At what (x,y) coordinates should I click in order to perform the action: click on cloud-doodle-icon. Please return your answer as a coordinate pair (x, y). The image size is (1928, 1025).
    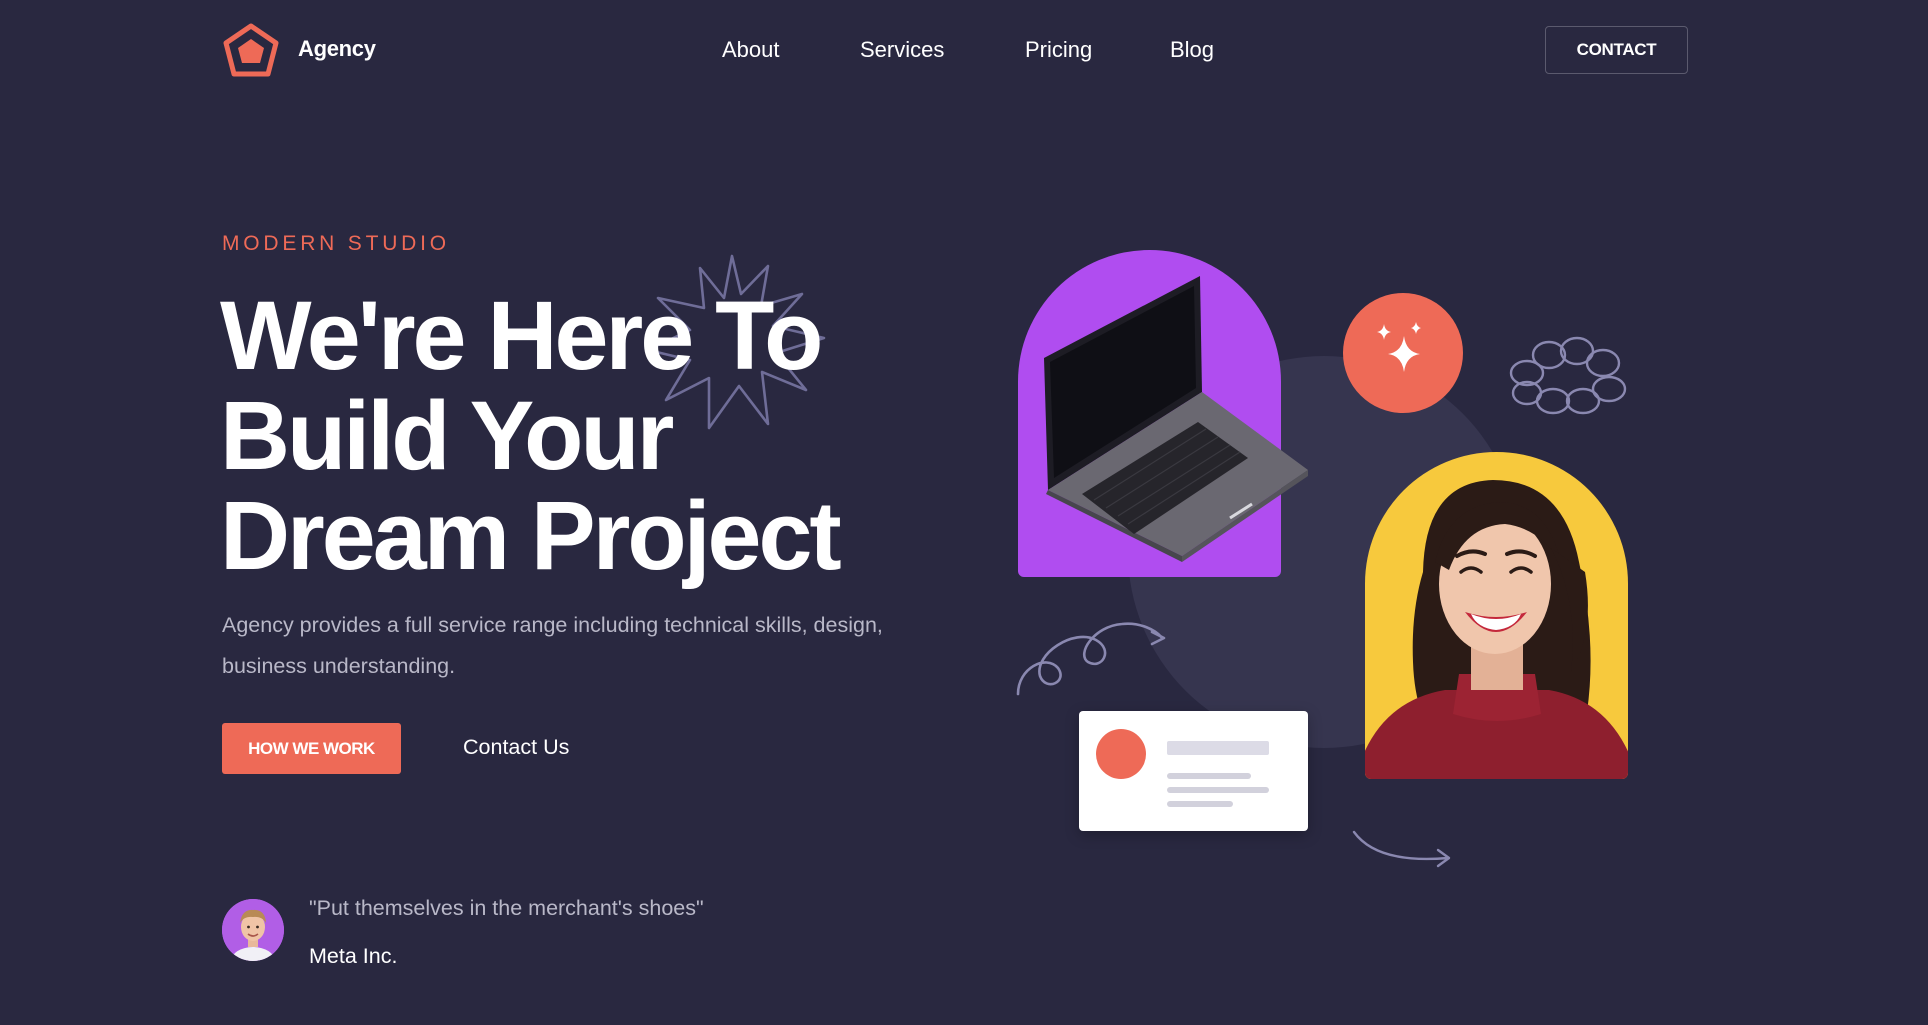
    Looking at the image, I should click on (1568, 375).